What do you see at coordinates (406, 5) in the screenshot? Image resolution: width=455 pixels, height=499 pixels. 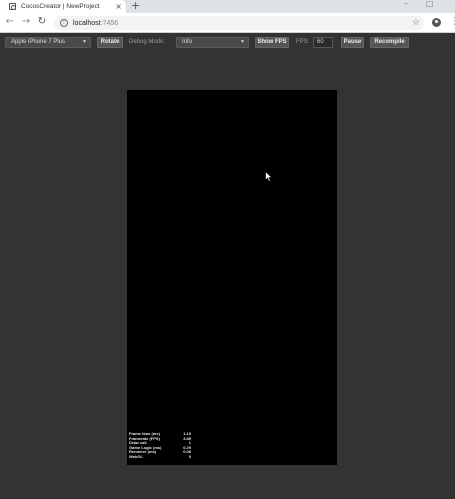 I see `minimize-icon: –` at bounding box center [406, 5].